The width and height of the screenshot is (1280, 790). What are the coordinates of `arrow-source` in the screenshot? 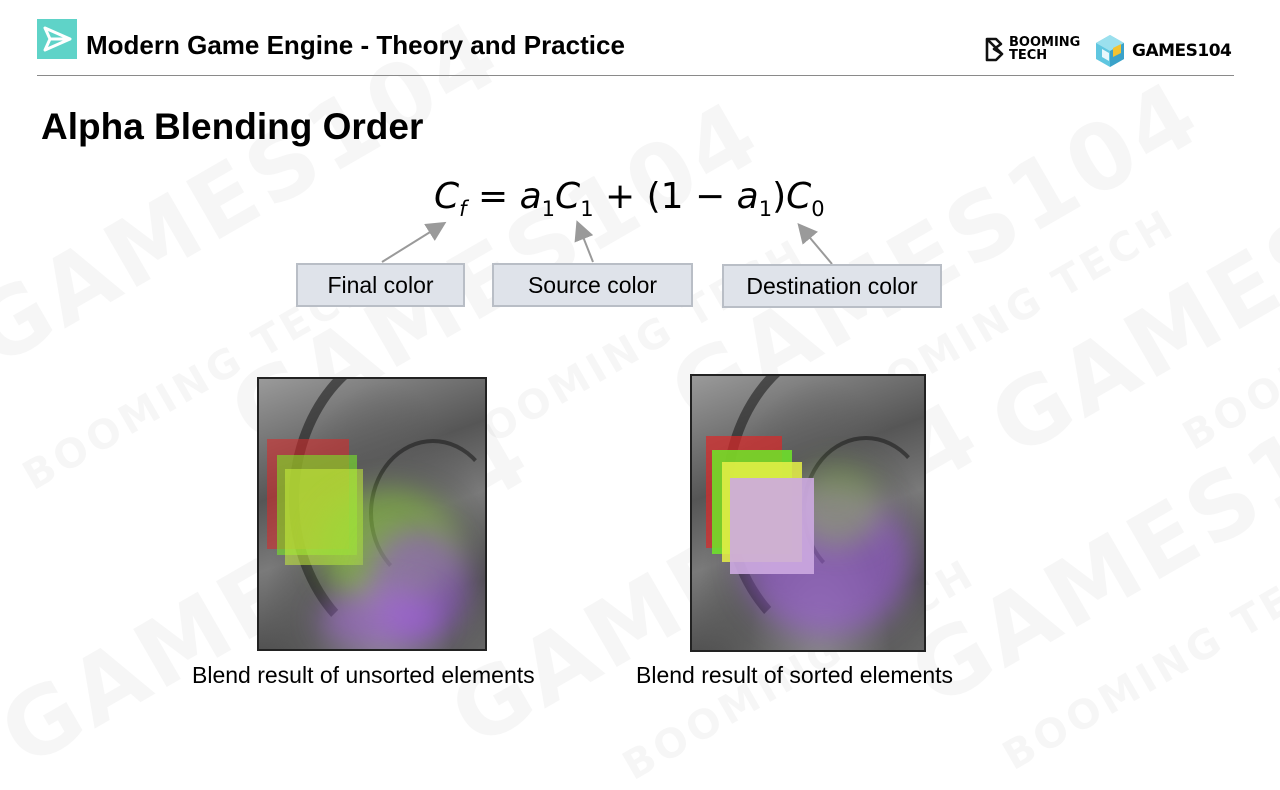 It's located at (584, 241).